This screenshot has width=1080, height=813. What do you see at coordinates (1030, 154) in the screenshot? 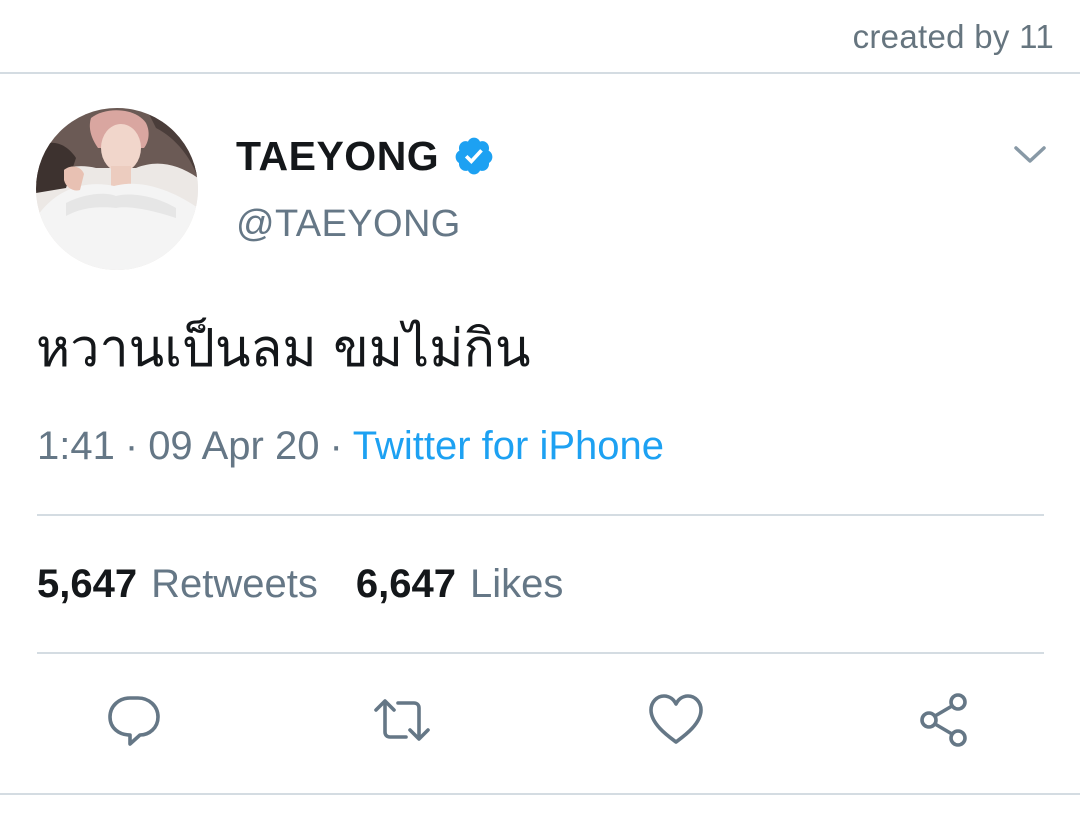
I see `chevron-down-icon` at bounding box center [1030, 154].